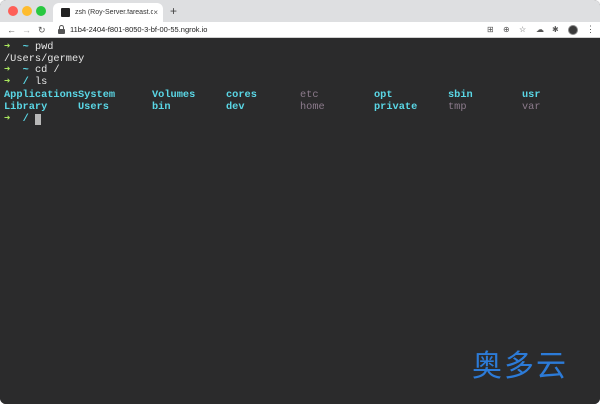 The image size is (600, 404). Describe the element at coordinates (490, 30) in the screenshot. I see `translate-icon: ⊞` at that location.